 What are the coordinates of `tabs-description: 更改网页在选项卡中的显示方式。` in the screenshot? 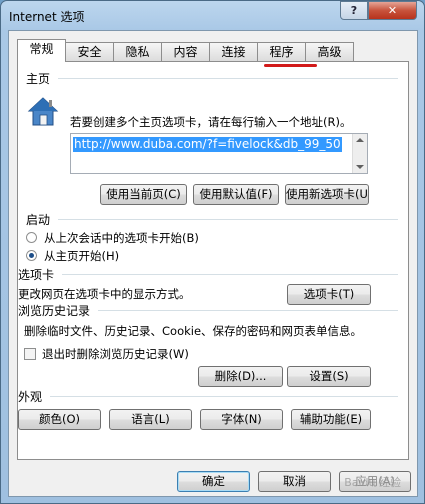 It's located at (104, 294).